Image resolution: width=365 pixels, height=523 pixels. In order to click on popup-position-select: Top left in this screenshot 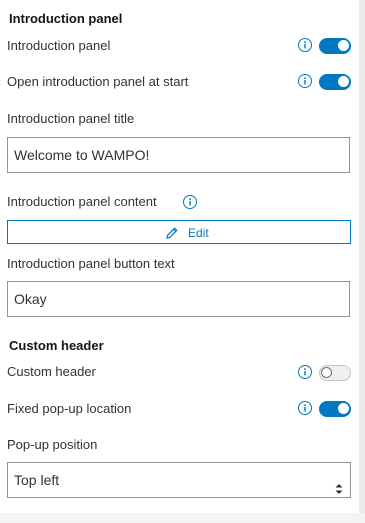, I will do `click(179, 480)`.